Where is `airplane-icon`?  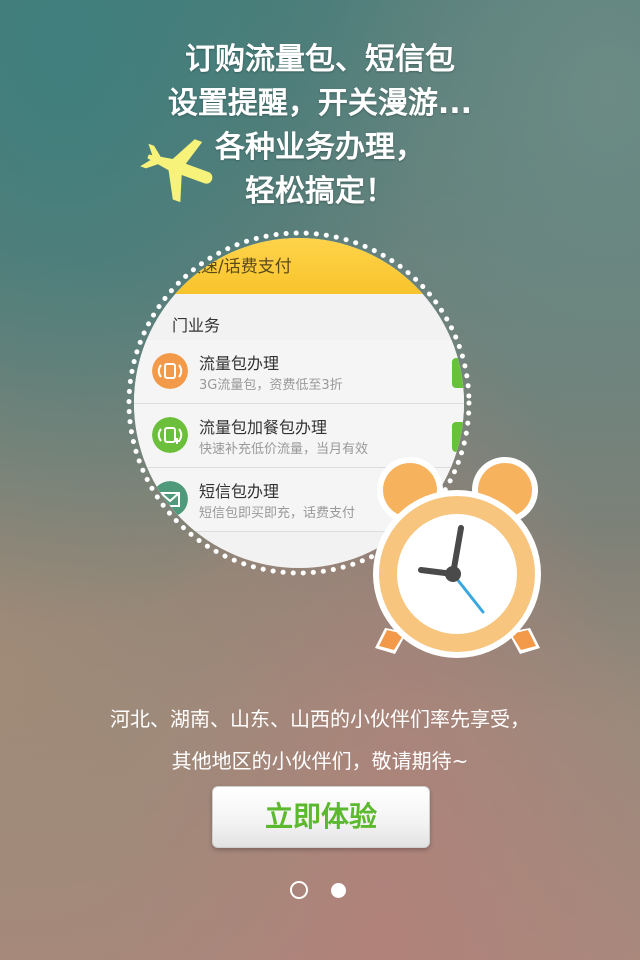
airplane-icon is located at coordinates (176, 171).